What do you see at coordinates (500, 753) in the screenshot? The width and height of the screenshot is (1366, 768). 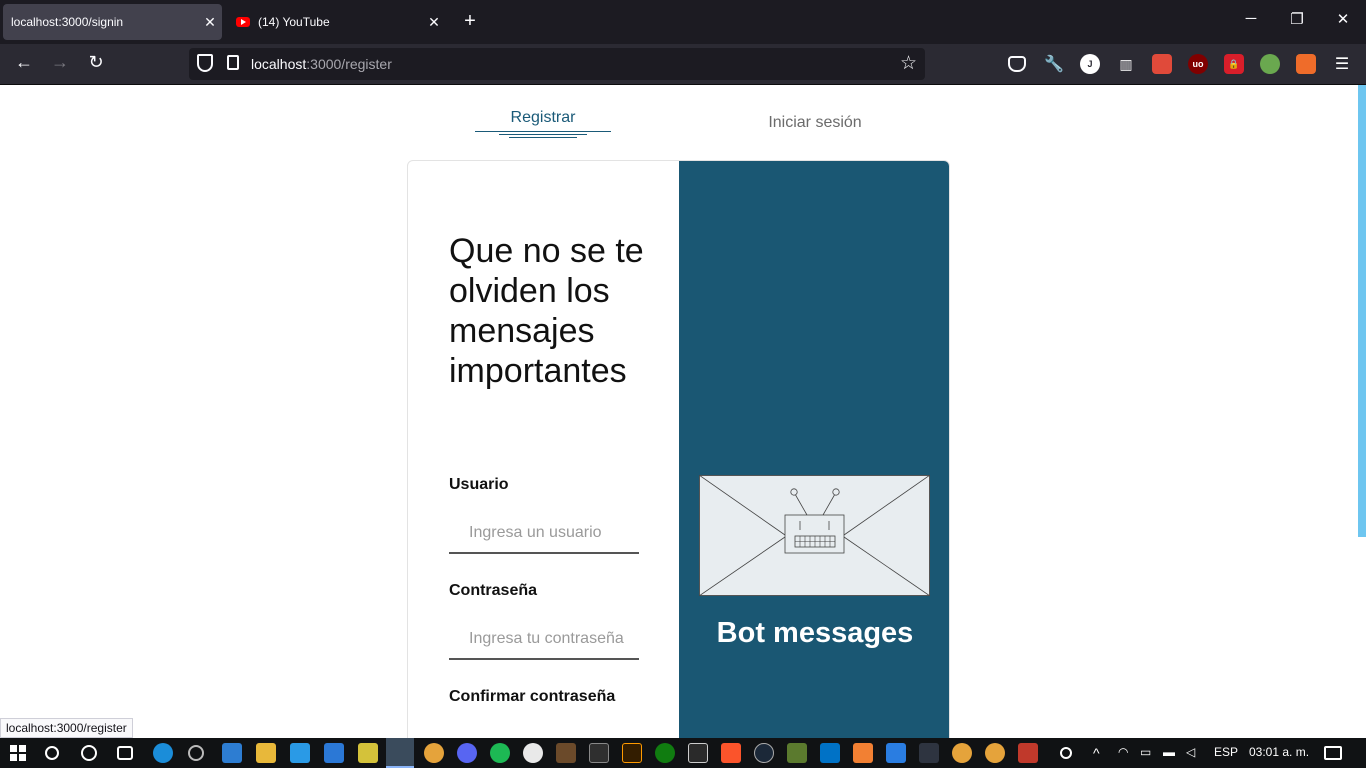 I see `spotify-icon` at bounding box center [500, 753].